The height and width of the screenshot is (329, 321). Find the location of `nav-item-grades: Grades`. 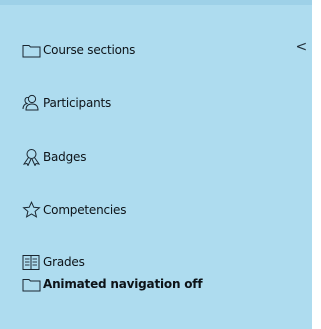

nav-item-grades: Grades is located at coordinates (164, 262).